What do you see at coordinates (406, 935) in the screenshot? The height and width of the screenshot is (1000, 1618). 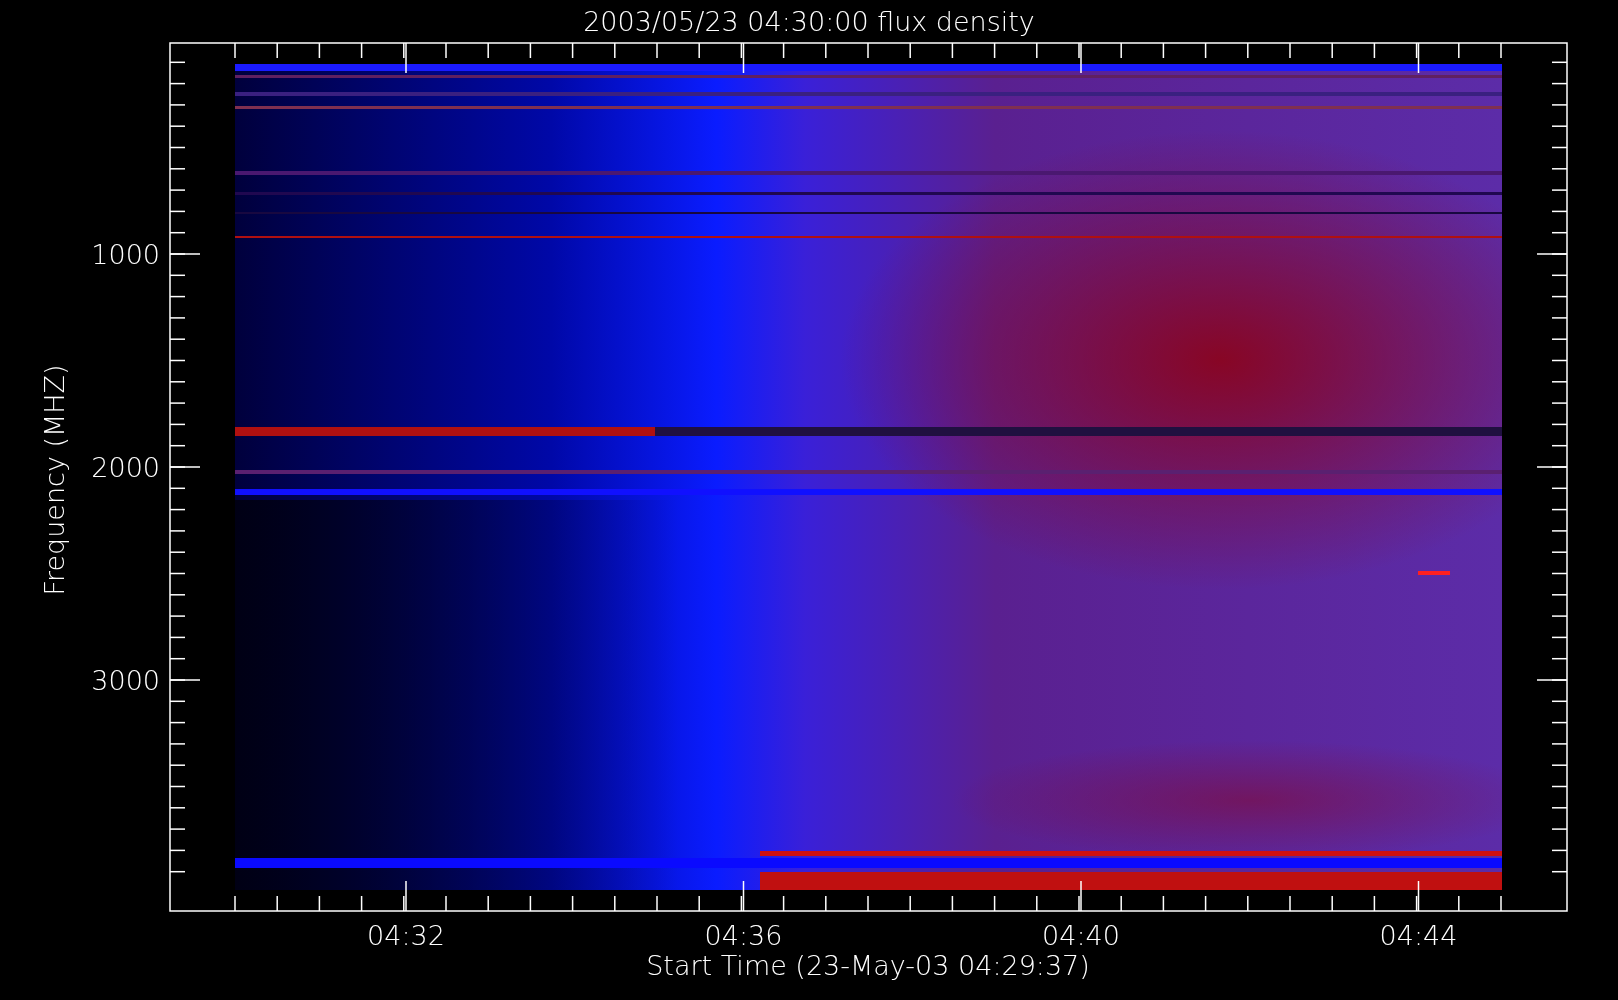 I see `x-tick-label: 04:32` at bounding box center [406, 935].